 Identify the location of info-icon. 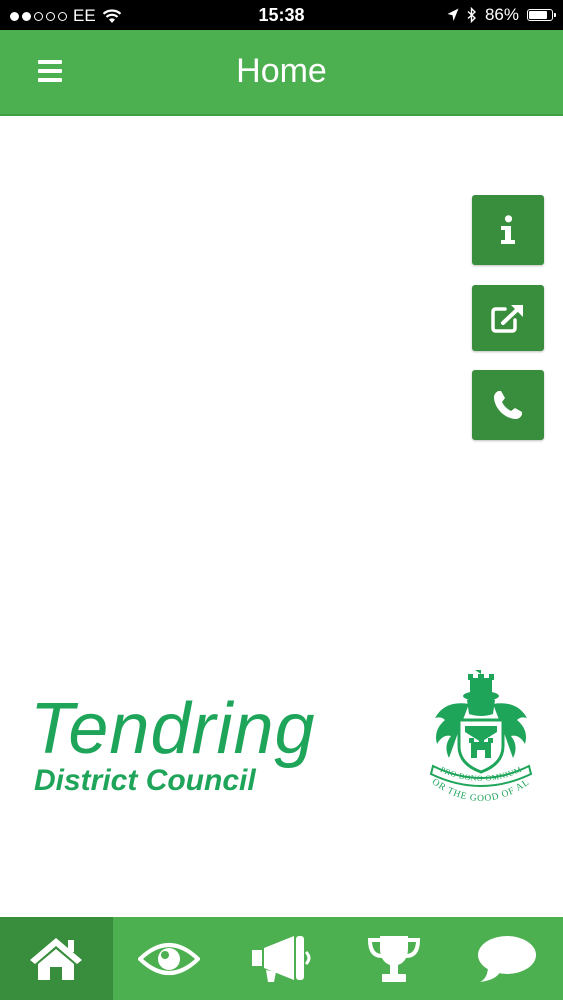
(508, 229).